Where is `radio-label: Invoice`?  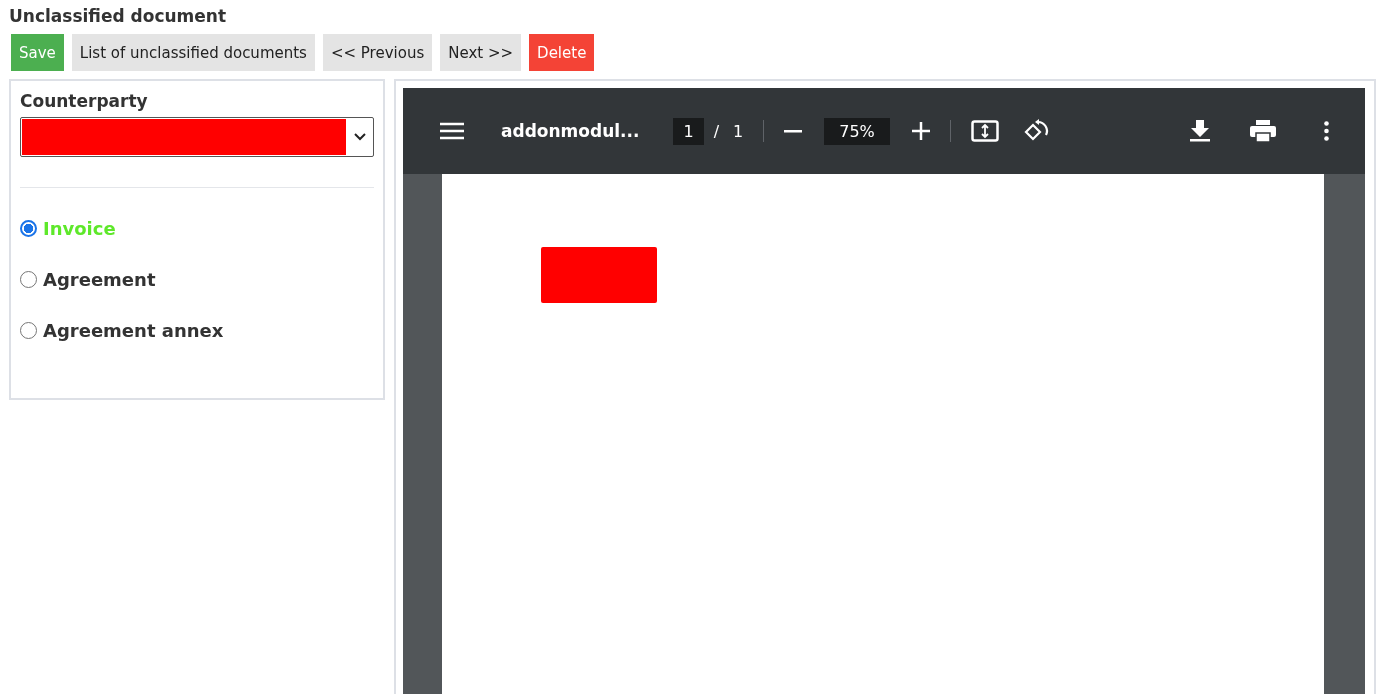
radio-label: Invoice is located at coordinates (79, 228).